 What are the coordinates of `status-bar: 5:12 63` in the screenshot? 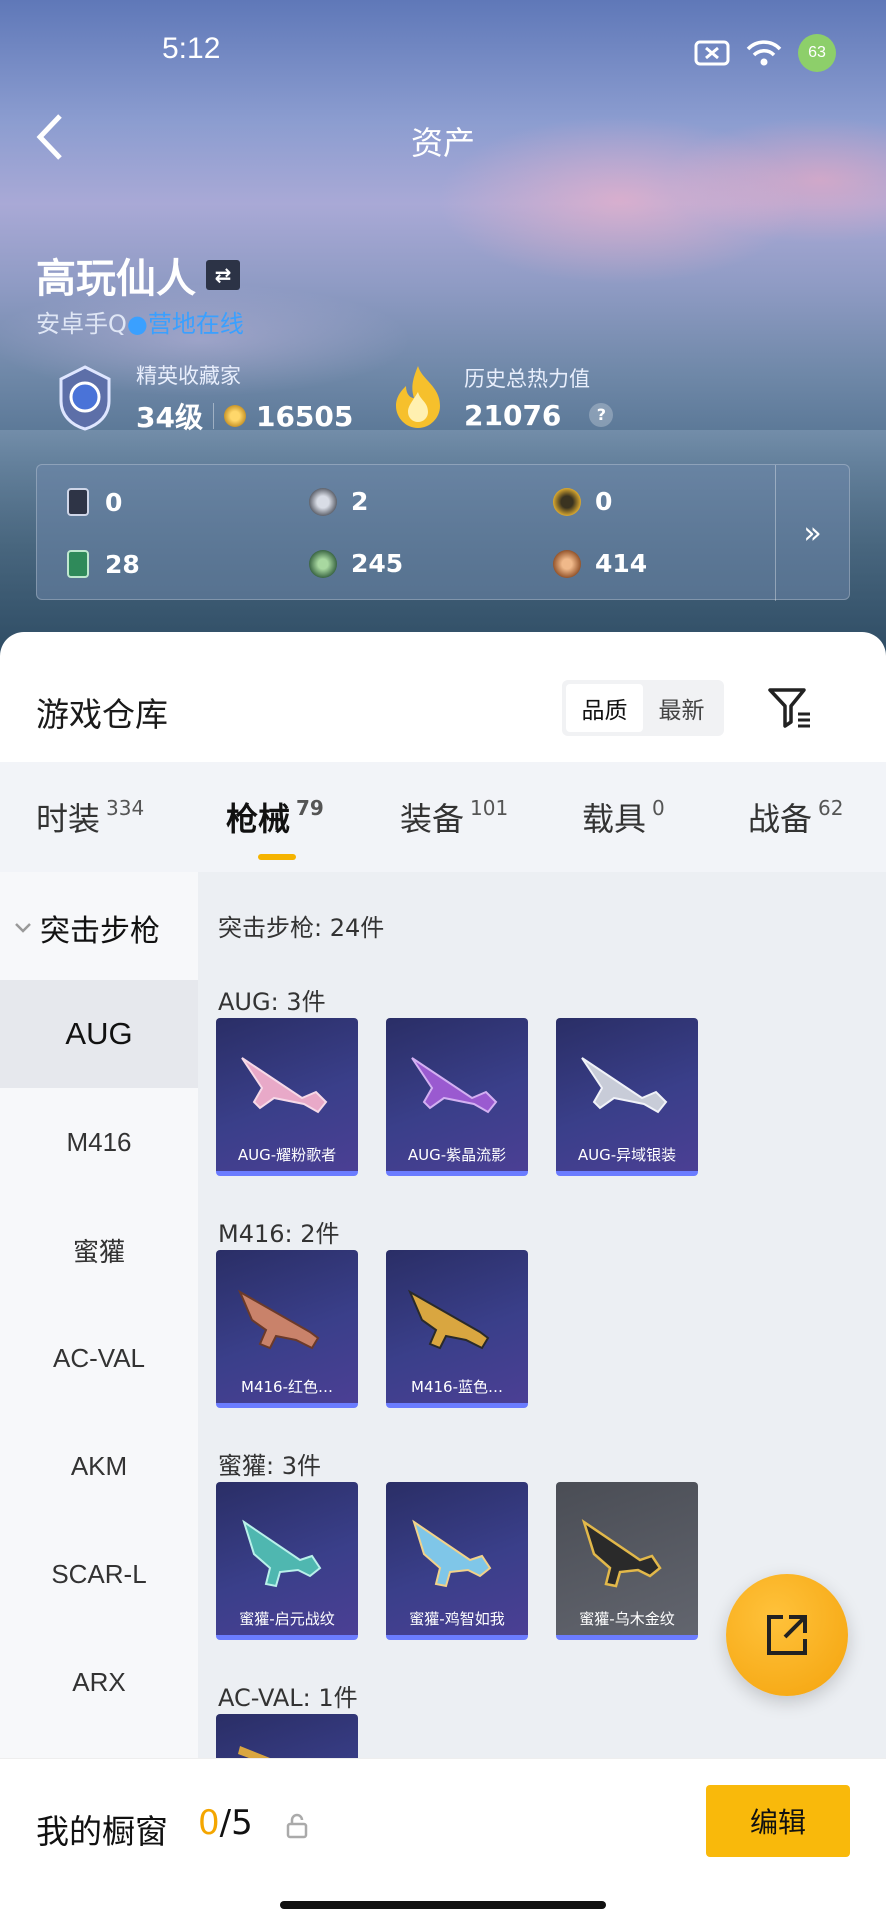 It's located at (443, 50).